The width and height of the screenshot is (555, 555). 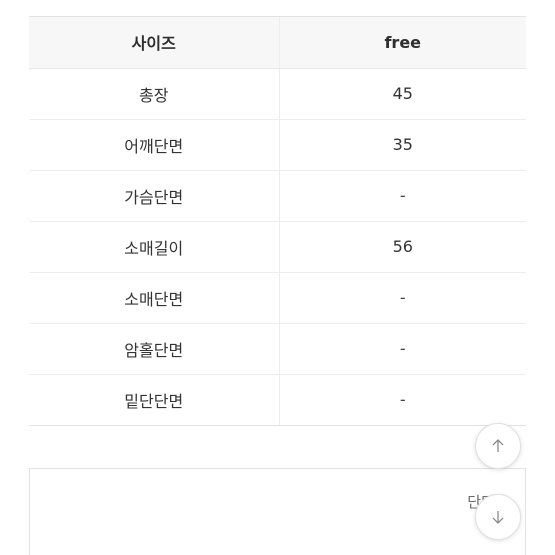 What do you see at coordinates (402, 196) in the screenshot?
I see `row-value-chest: -` at bounding box center [402, 196].